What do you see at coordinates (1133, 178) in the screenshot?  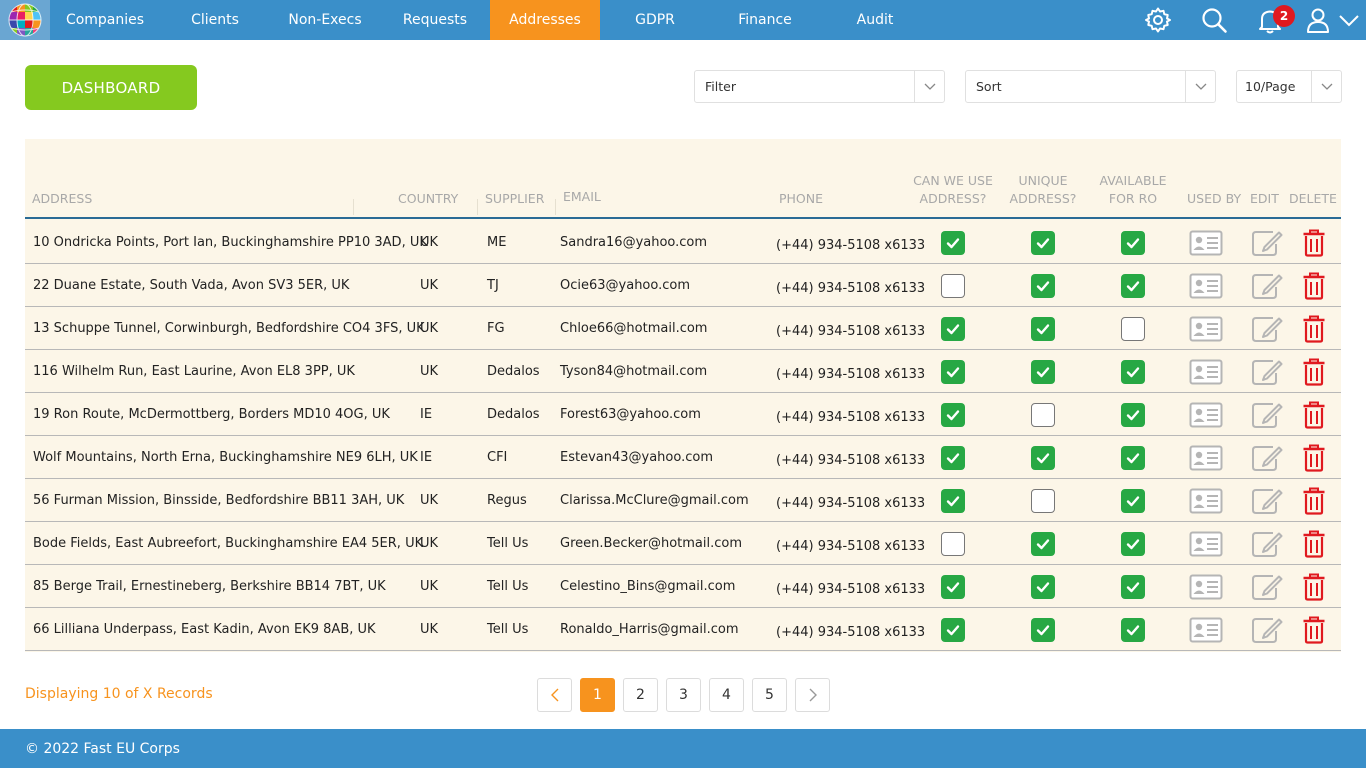 I see `header-available: AVAILABLE FOR RO` at bounding box center [1133, 178].